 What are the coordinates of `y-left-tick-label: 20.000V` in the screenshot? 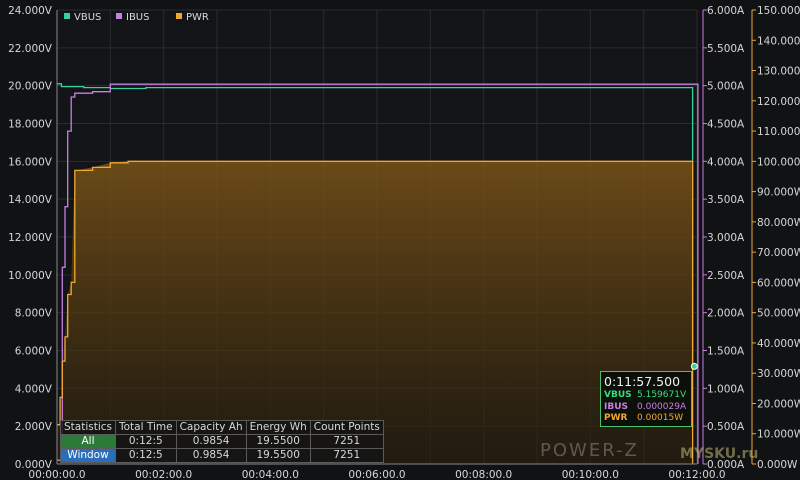 It's located at (30, 87).